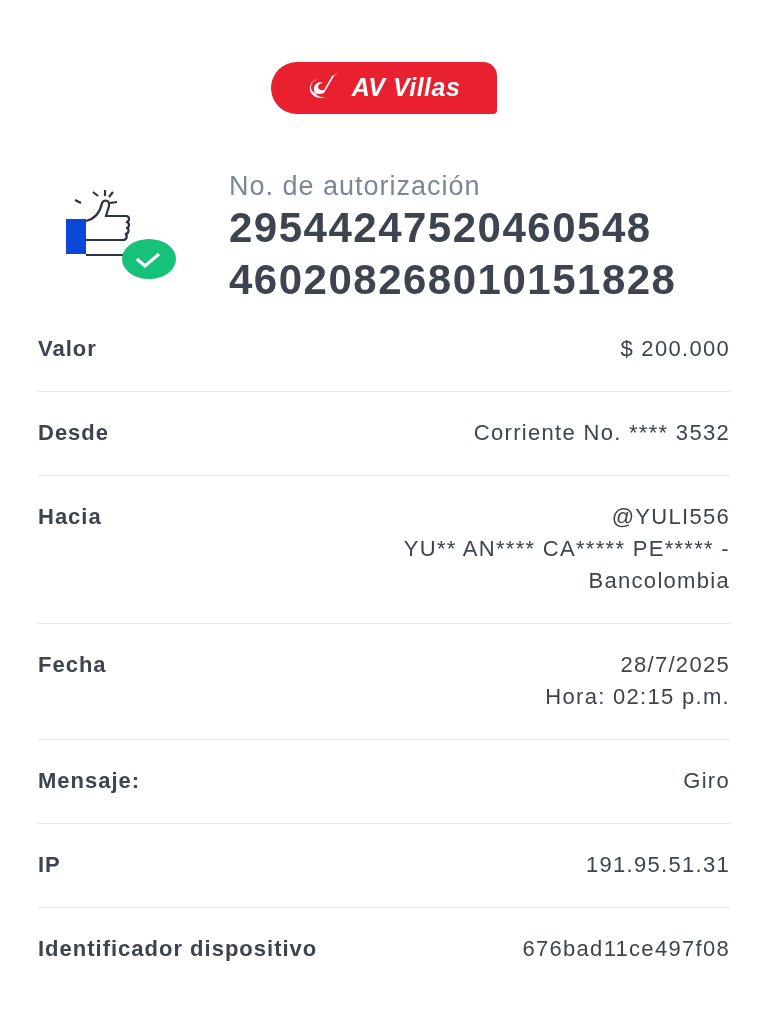 This screenshot has height=1024, width=768. Describe the element at coordinates (89, 781) in the screenshot. I see `detail-label: Mensaje:` at that location.